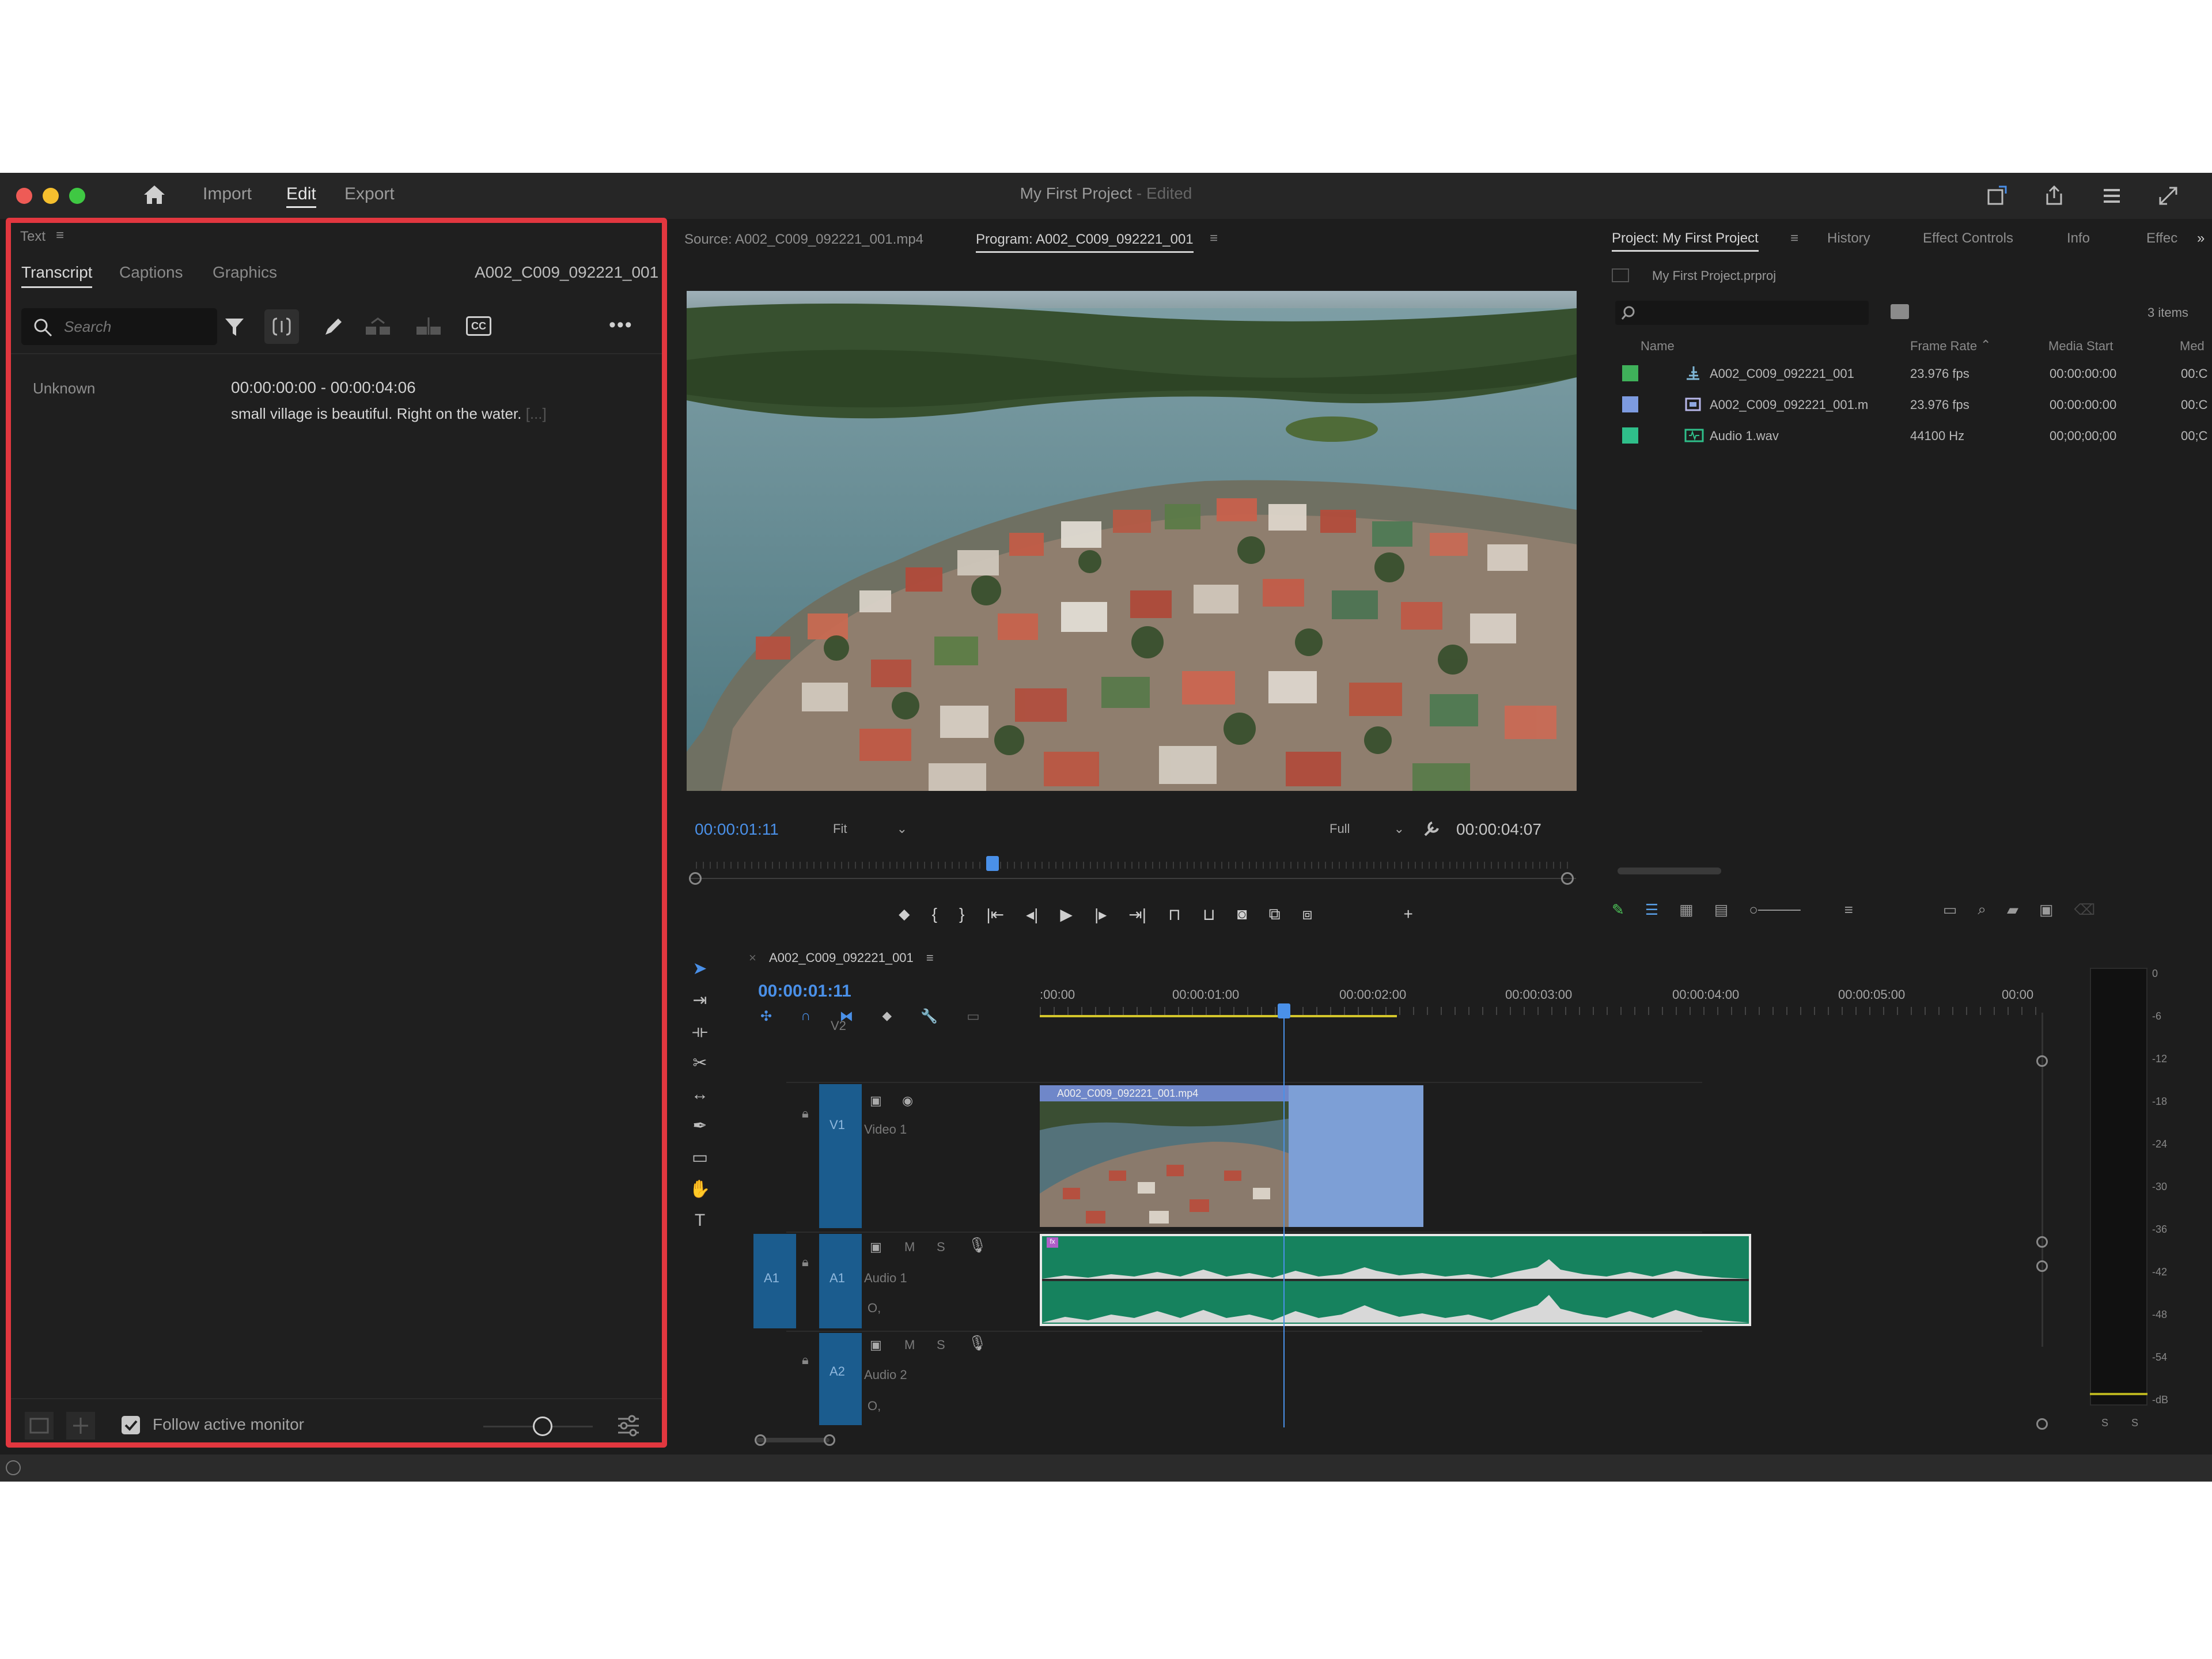 The width and height of the screenshot is (2212, 1659). I want to click on program-menu-icon: ≡, so click(1214, 238).